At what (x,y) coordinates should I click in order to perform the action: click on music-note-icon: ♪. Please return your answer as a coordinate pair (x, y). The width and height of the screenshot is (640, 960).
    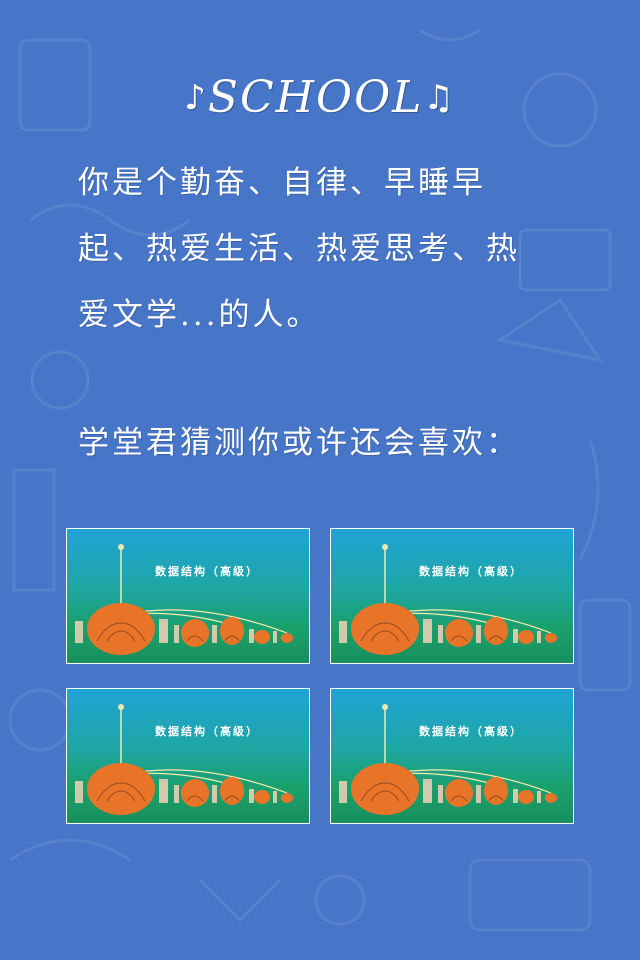
    Looking at the image, I should click on (196, 98).